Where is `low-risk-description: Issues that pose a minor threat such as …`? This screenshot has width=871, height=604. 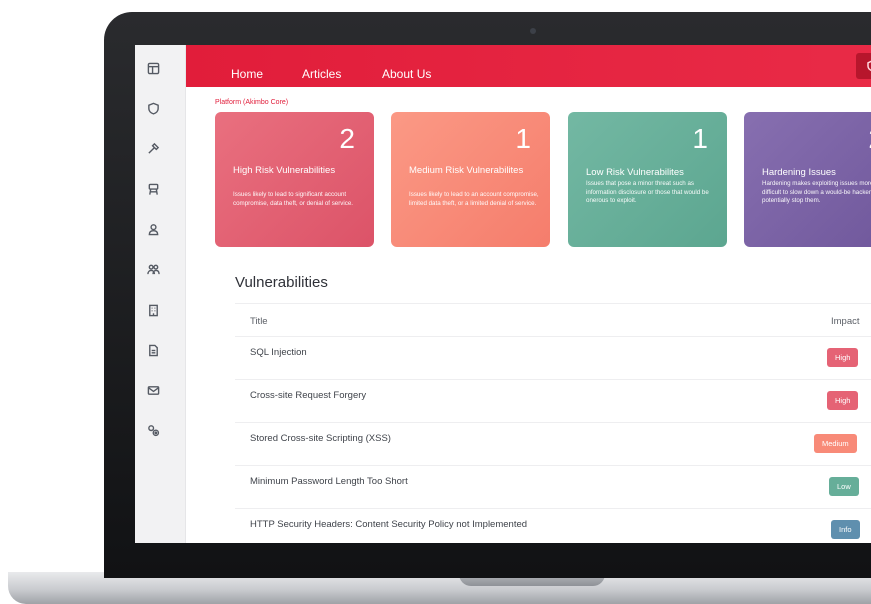 low-risk-description: Issues that pose a minor threat such as … is located at coordinates (647, 192).